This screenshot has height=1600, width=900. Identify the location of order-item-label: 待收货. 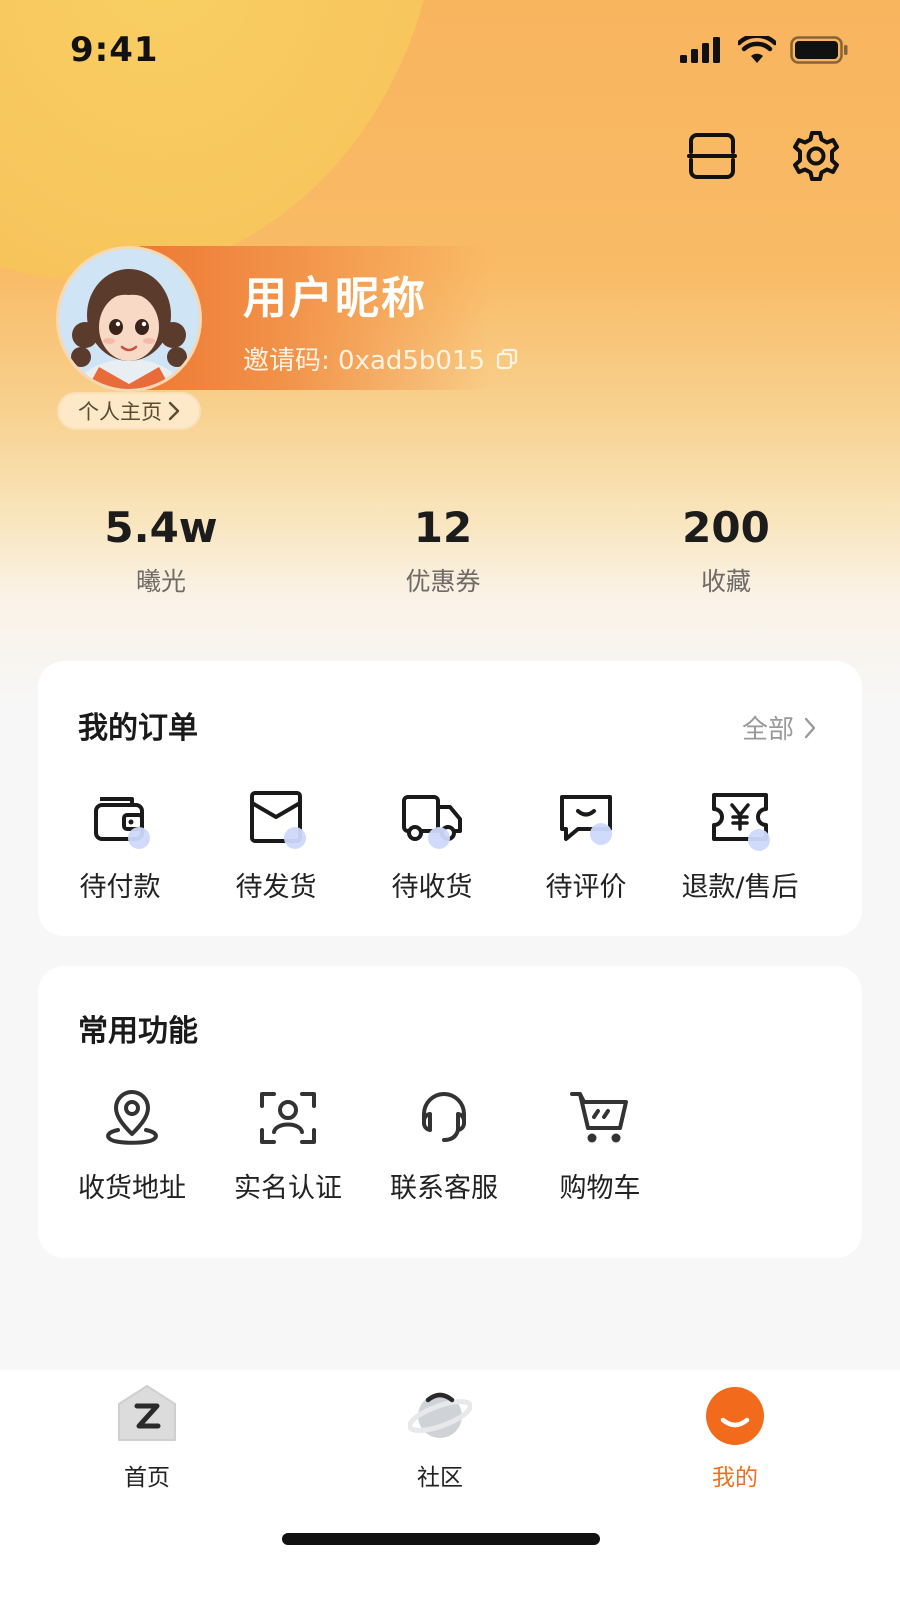
(432, 887).